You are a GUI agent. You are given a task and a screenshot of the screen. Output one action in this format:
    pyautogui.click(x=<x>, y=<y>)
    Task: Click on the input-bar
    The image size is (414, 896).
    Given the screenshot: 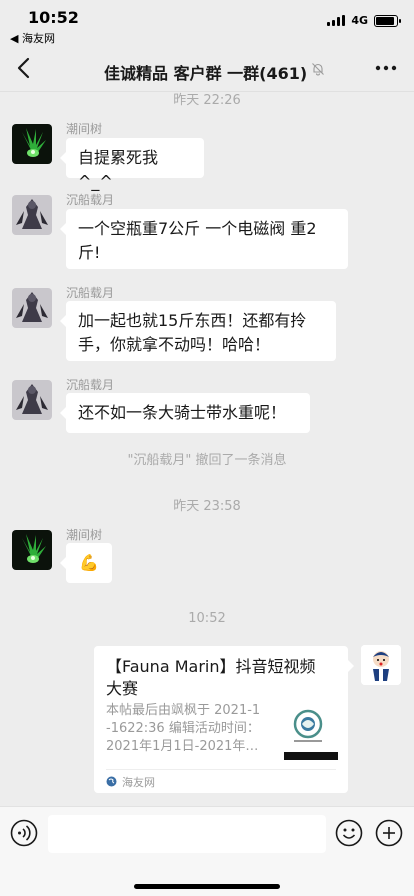 What is the action you would take?
    pyautogui.click(x=207, y=851)
    